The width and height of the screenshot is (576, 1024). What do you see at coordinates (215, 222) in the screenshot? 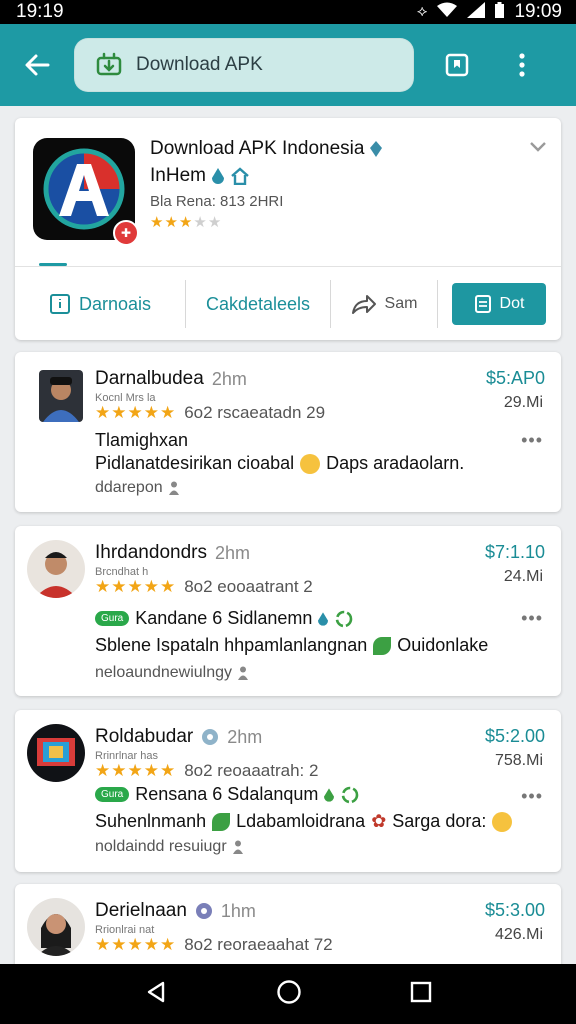
I see `star-empty-icon: ★` at bounding box center [215, 222].